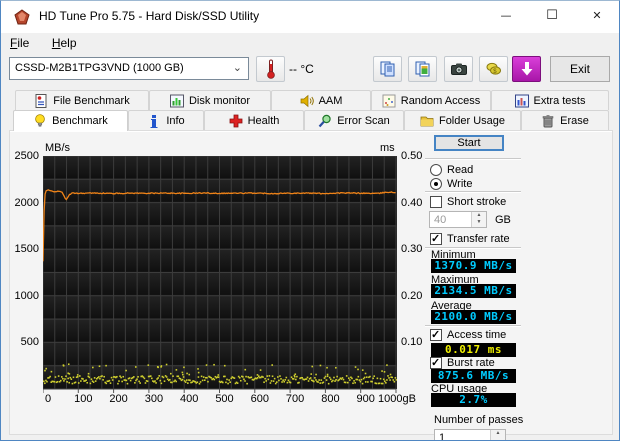 The image size is (620, 441). What do you see at coordinates (70, 120) in the screenshot?
I see `tab-benchmark: Benchmark` at bounding box center [70, 120].